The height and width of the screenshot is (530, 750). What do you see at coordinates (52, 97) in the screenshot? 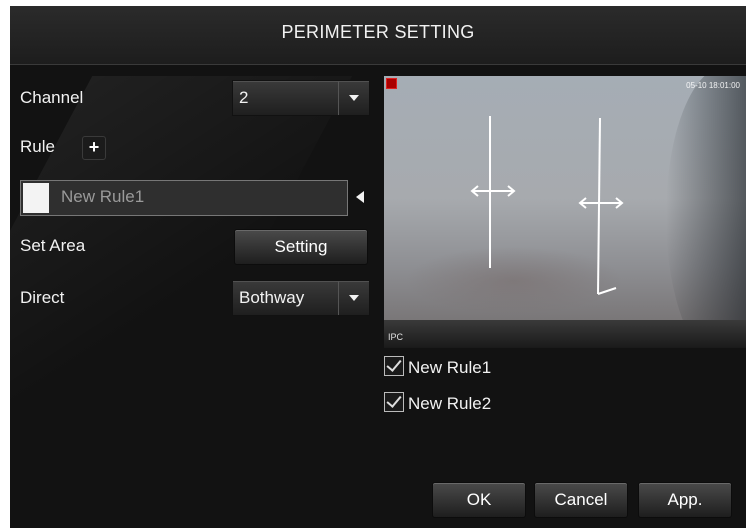
I see `channel-label: Channel` at bounding box center [52, 97].